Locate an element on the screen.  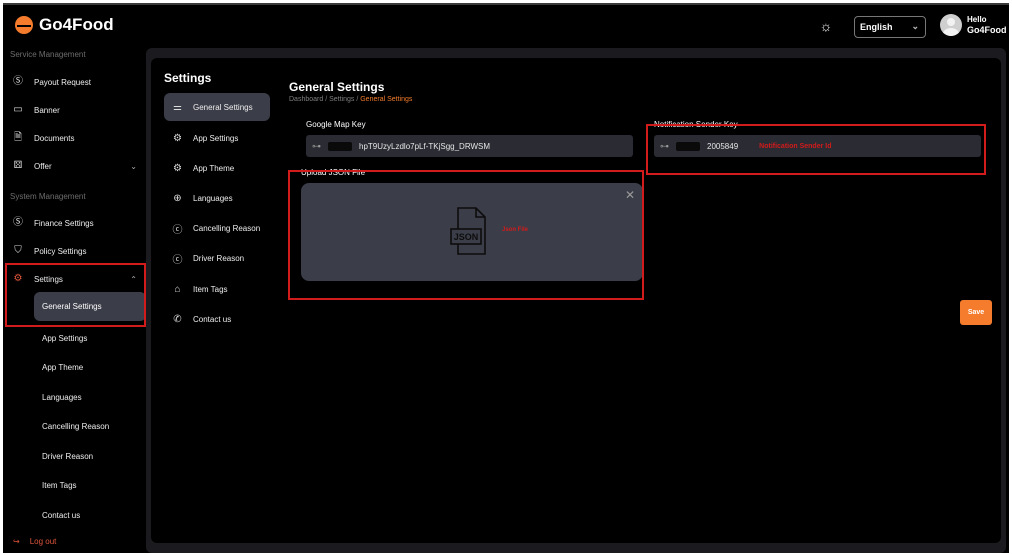
sidebar-item-label: Banner is located at coordinates (47, 110).